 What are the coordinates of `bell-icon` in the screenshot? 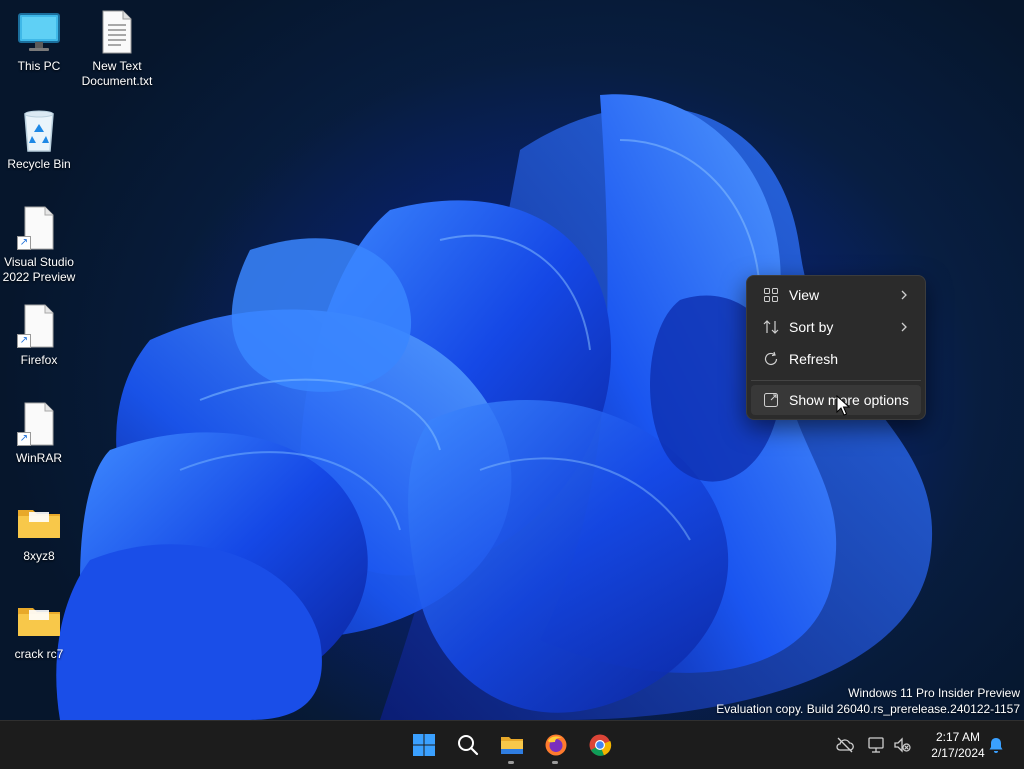 It's located at (996, 745).